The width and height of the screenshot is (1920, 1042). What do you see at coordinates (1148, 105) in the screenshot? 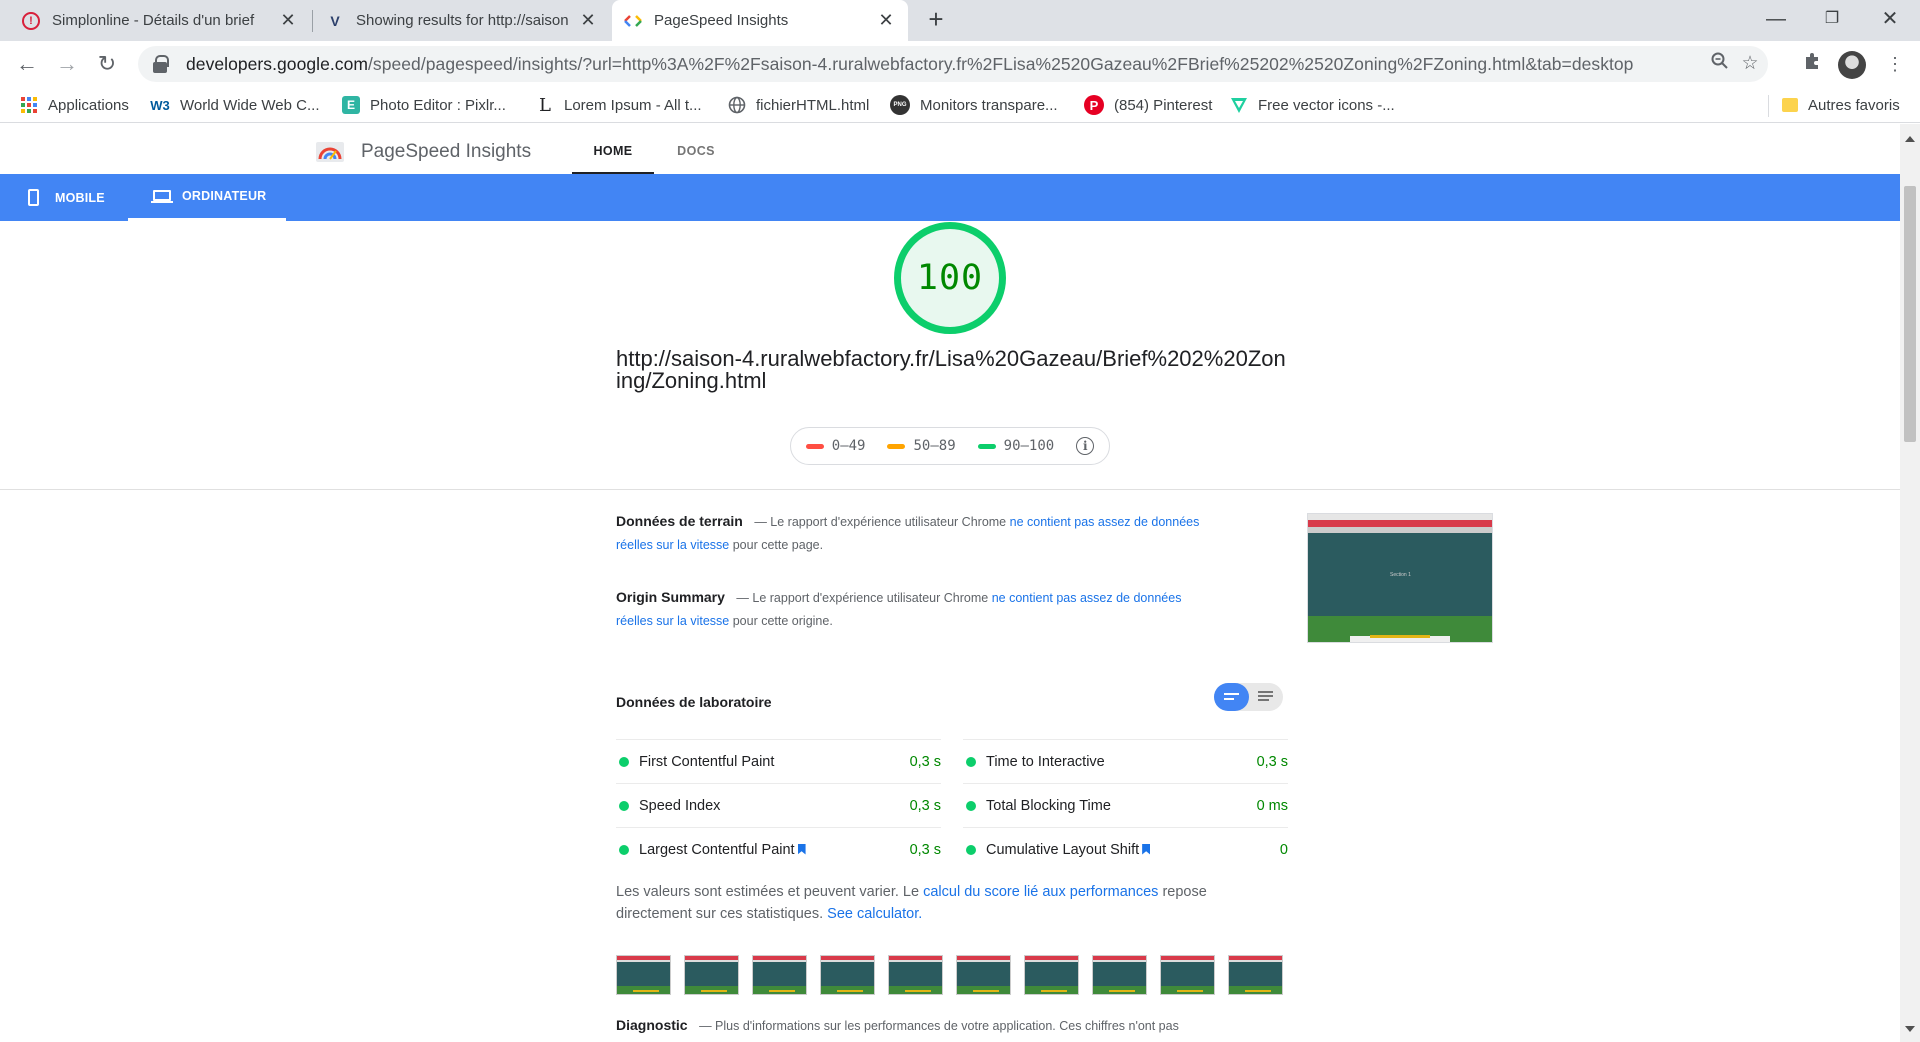
I see `bookmark-pinterest: P (854) Pinterest` at bounding box center [1148, 105].